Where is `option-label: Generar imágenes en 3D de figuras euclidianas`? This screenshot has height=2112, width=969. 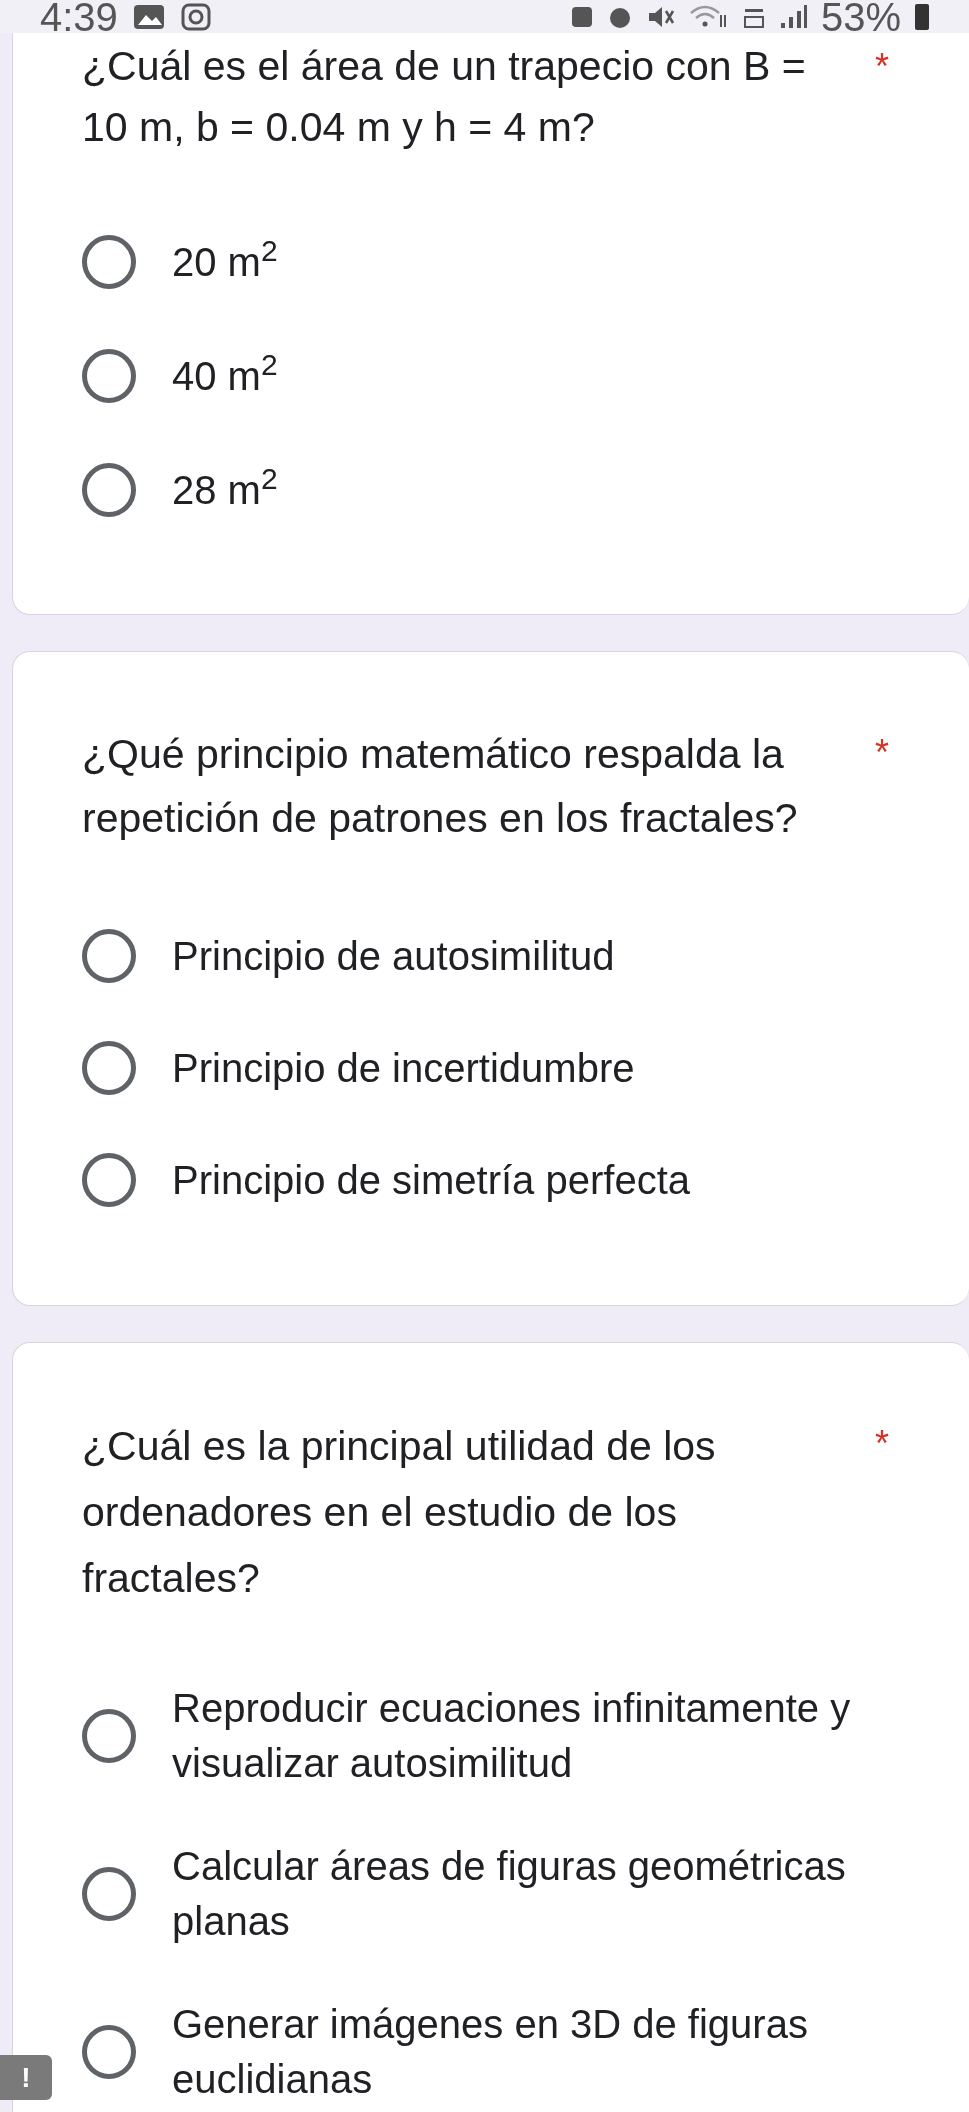
option-label: Generar imágenes en 3D de figuras euclidianas is located at coordinates (490, 2052).